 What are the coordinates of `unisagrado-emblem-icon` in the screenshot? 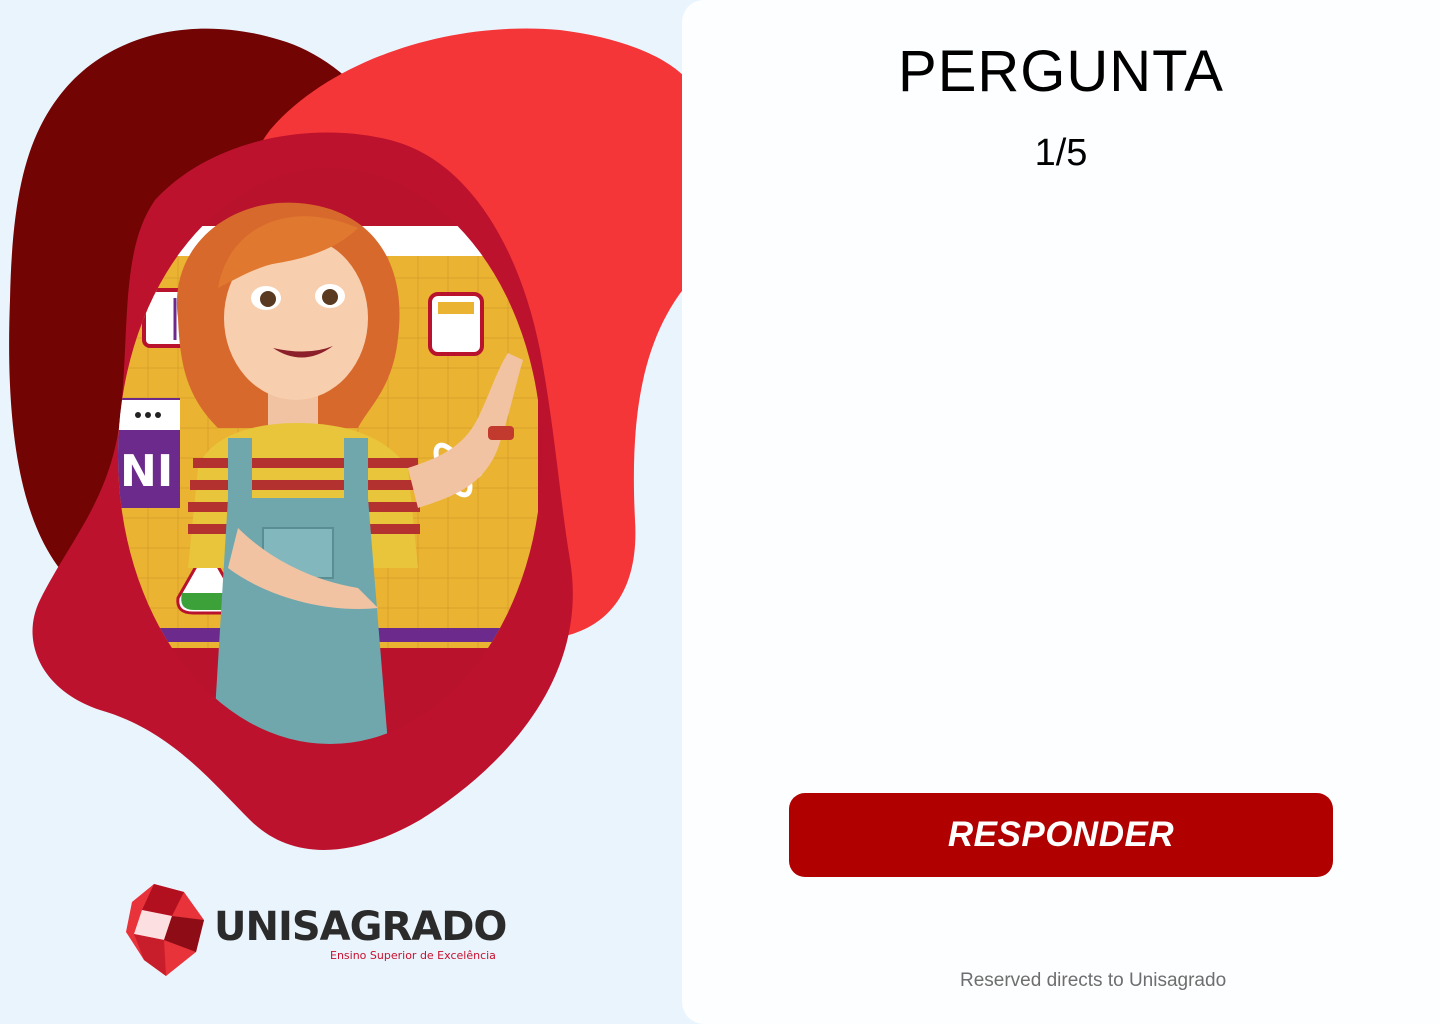 It's located at (165, 930).